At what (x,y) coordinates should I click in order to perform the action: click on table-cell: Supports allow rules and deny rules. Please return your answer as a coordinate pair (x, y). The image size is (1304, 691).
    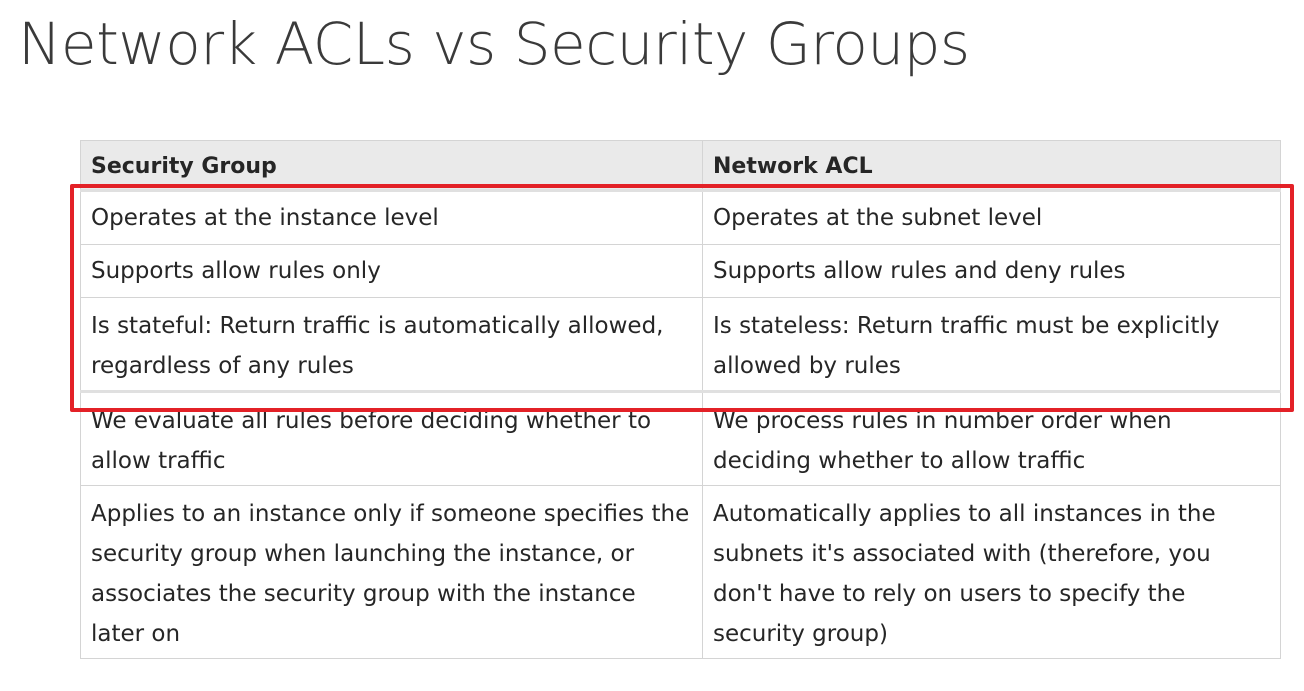
    Looking at the image, I should click on (991, 271).